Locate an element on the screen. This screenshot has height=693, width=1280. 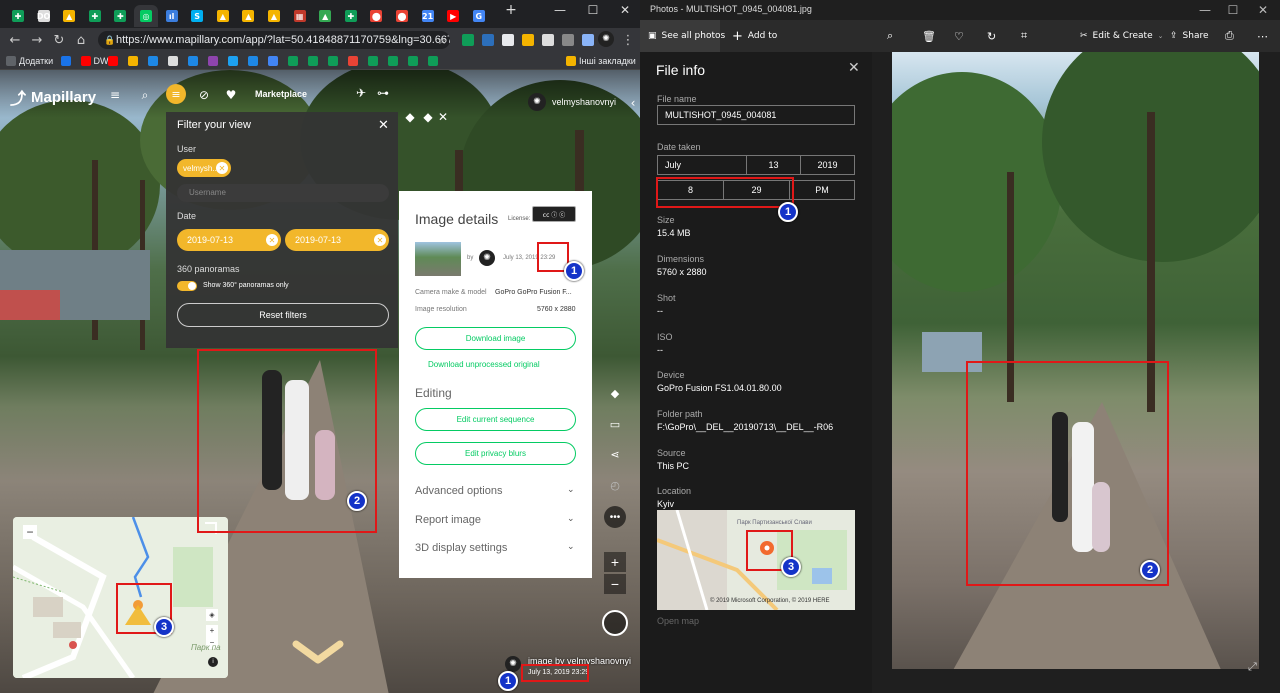
username-input: Username is located at coordinates (283, 193).